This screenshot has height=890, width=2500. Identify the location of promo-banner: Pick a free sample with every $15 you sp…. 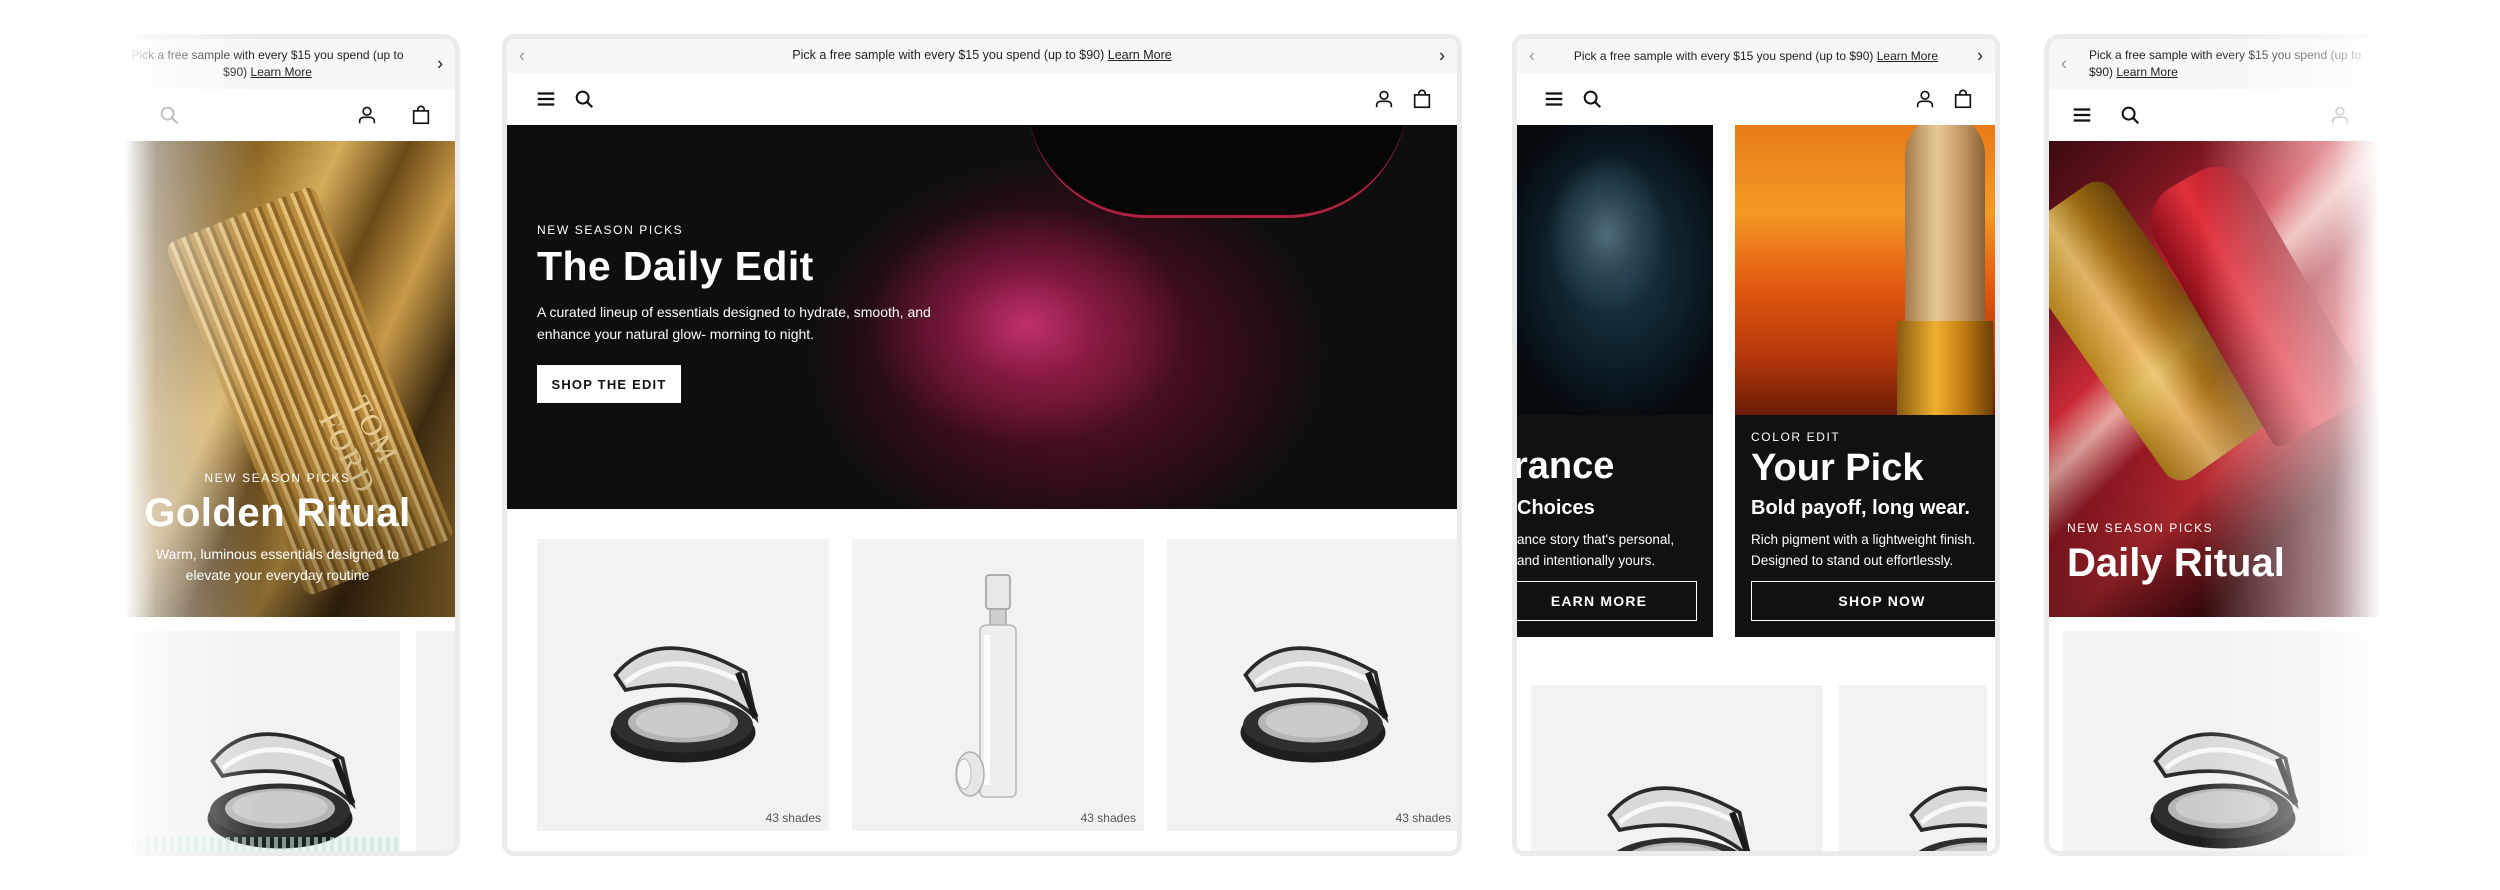
(287, 64).